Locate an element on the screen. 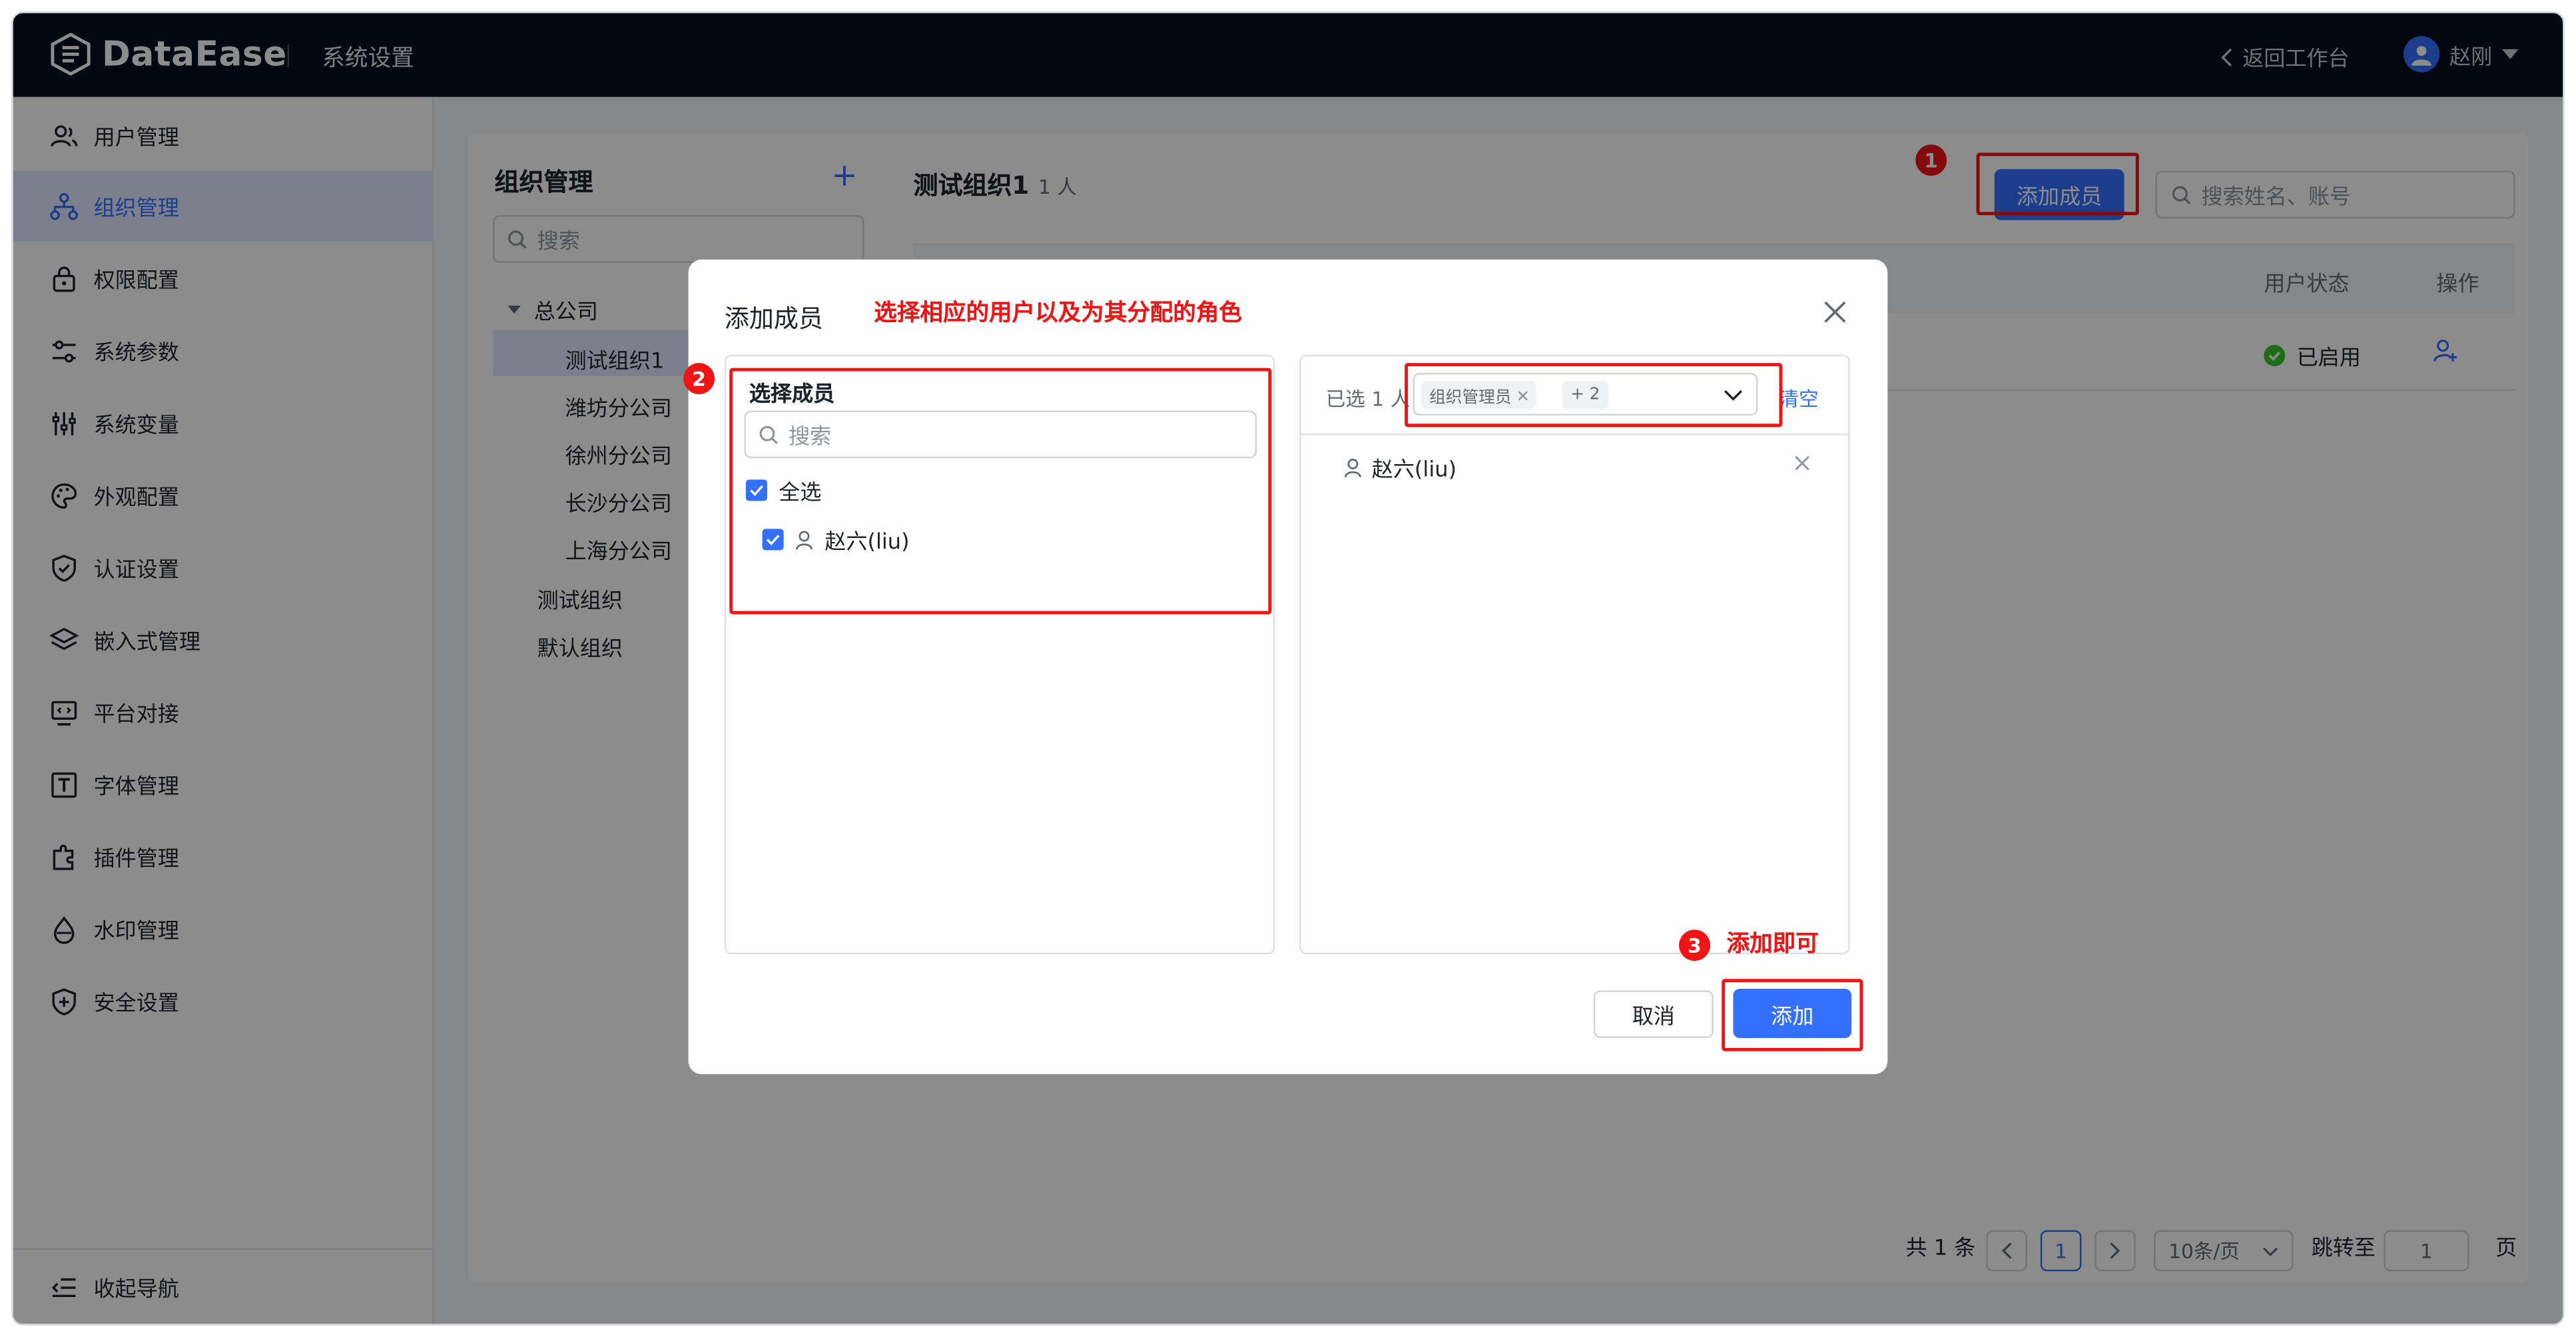 Image resolution: width=2576 pixels, height=1333 pixels. annotation-step-2: 2 is located at coordinates (699, 379).